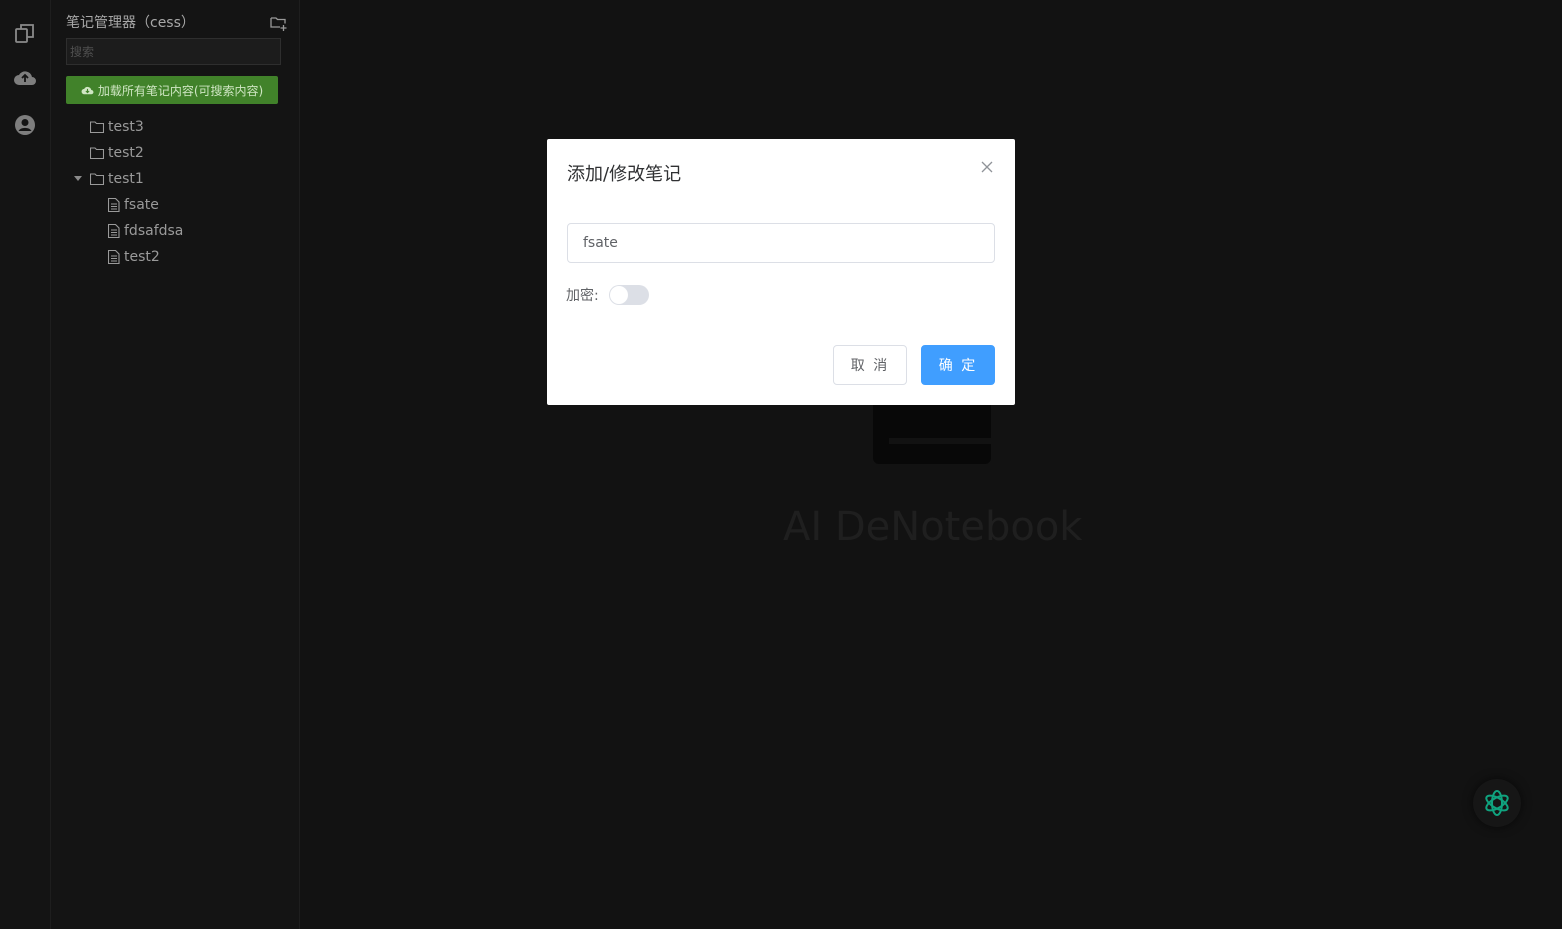 This screenshot has height=929, width=1562. I want to click on toggle-knob, so click(619, 295).